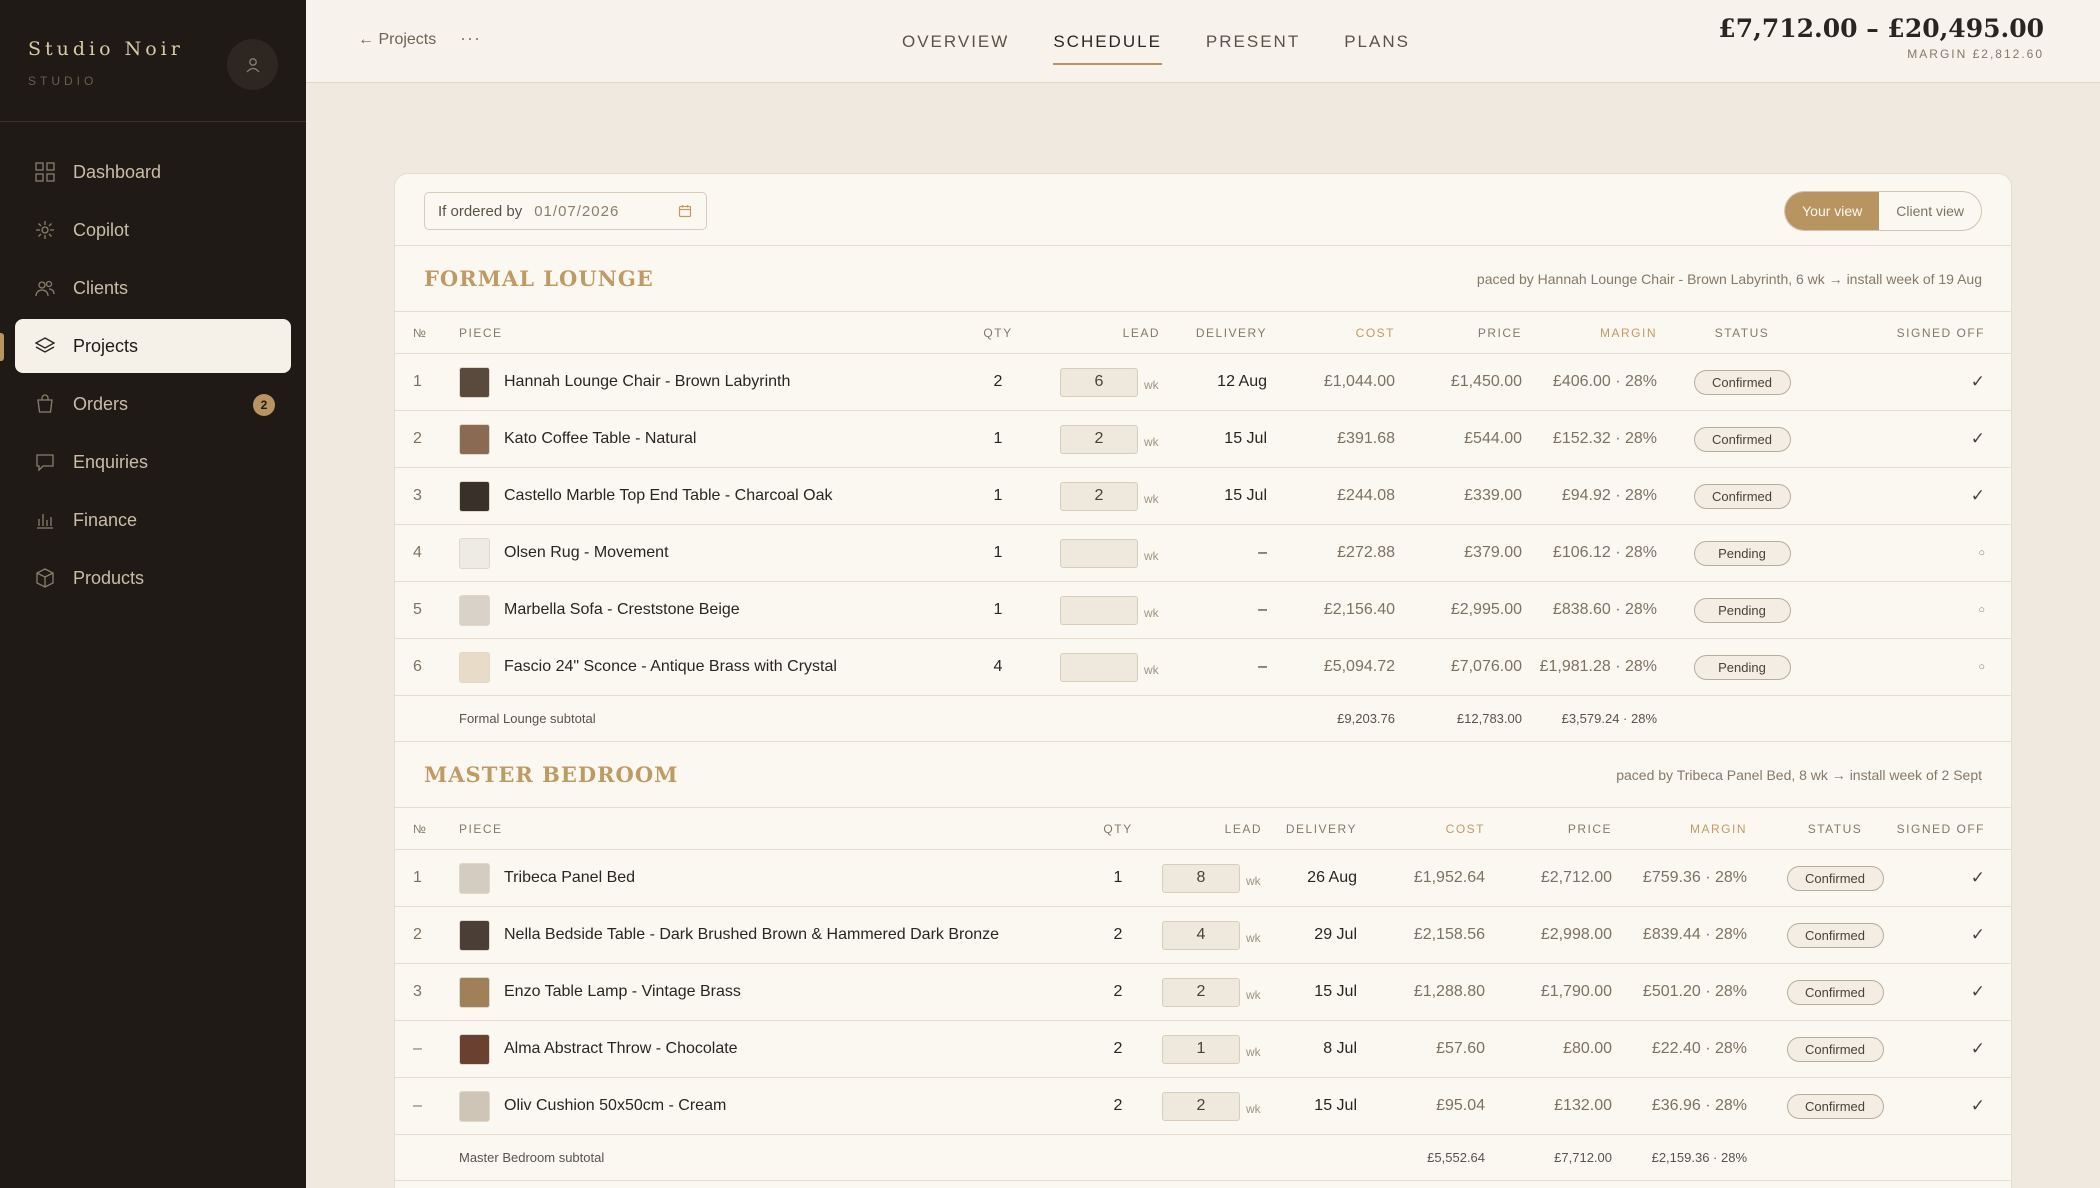 The width and height of the screenshot is (2100, 1188). What do you see at coordinates (153, 462) in the screenshot?
I see `sidebar-item-enquiries: Enquiries` at bounding box center [153, 462].